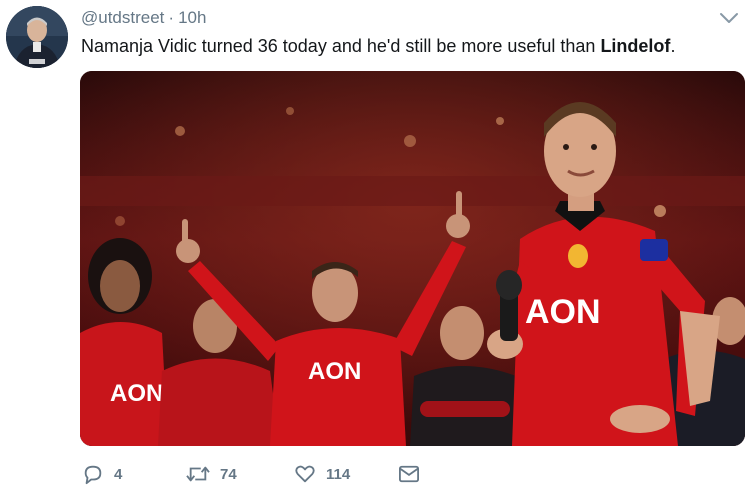 The image size is (750, 492). I want to click on reply-button: 4, so click(102, 474).